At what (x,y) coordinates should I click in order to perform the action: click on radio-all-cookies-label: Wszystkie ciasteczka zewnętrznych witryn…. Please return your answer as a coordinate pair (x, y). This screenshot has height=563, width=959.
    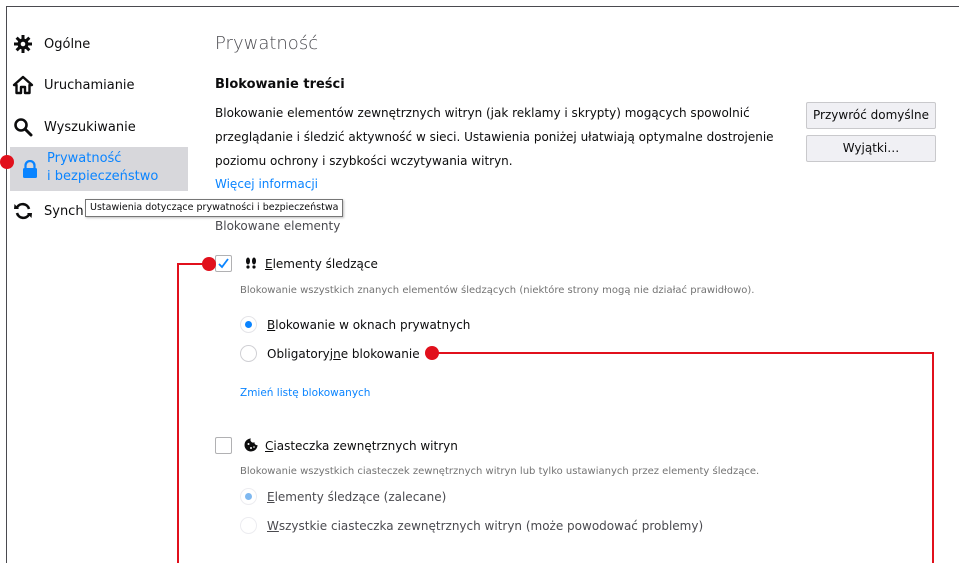
    Looking at the image, I should click on (485, 526).